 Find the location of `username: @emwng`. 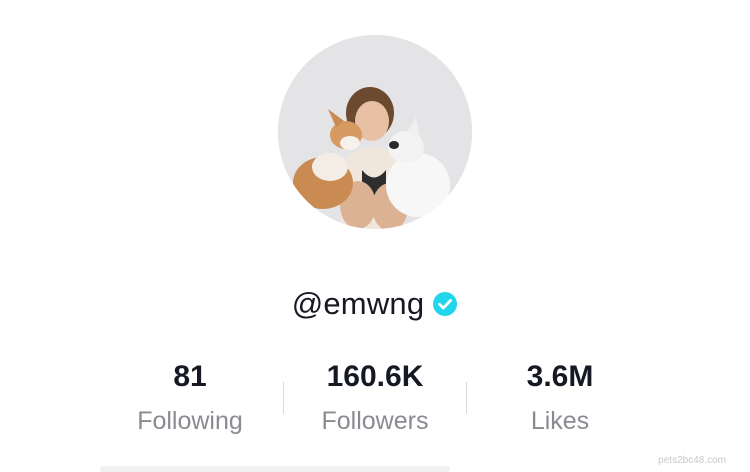

username: @emwng is located at coordinates (358, 303).